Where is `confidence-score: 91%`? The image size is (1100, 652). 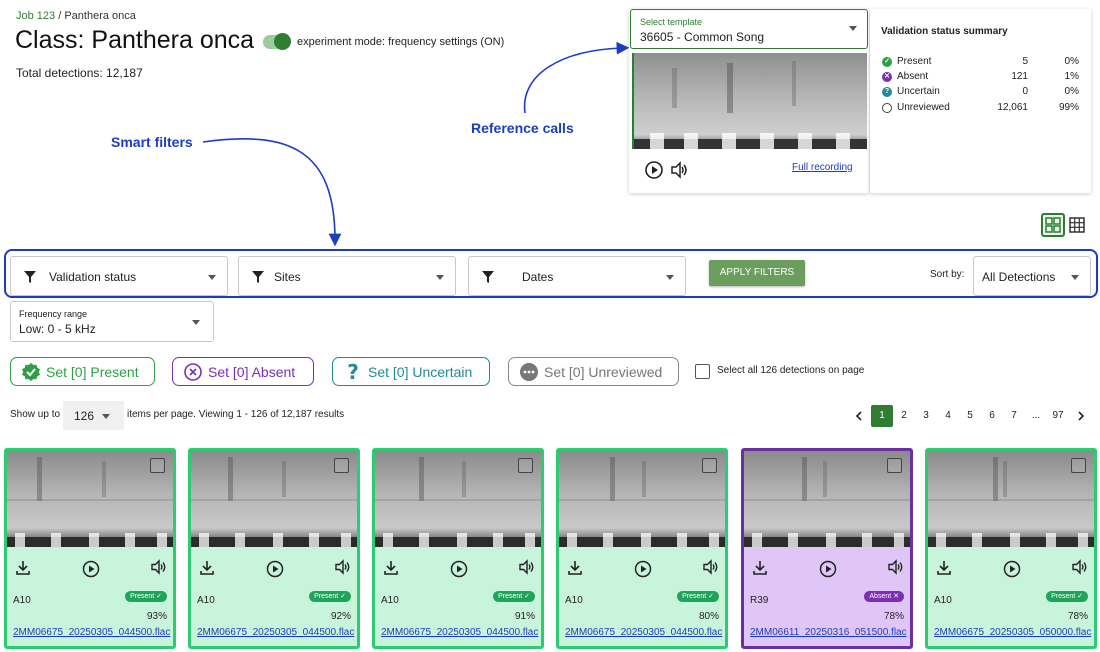 confidence-score: 91% is located at coordinates (524, 616).